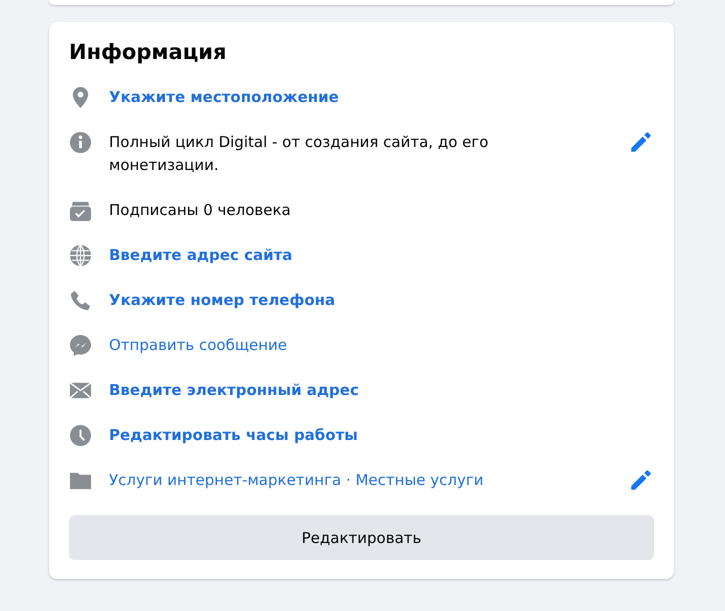 The width and height of the screenshot is (725, 611). What do you see at coordinates (148, 52) in the screenshot?
I see `section-title: Информация` at bounding box center [148, 52].